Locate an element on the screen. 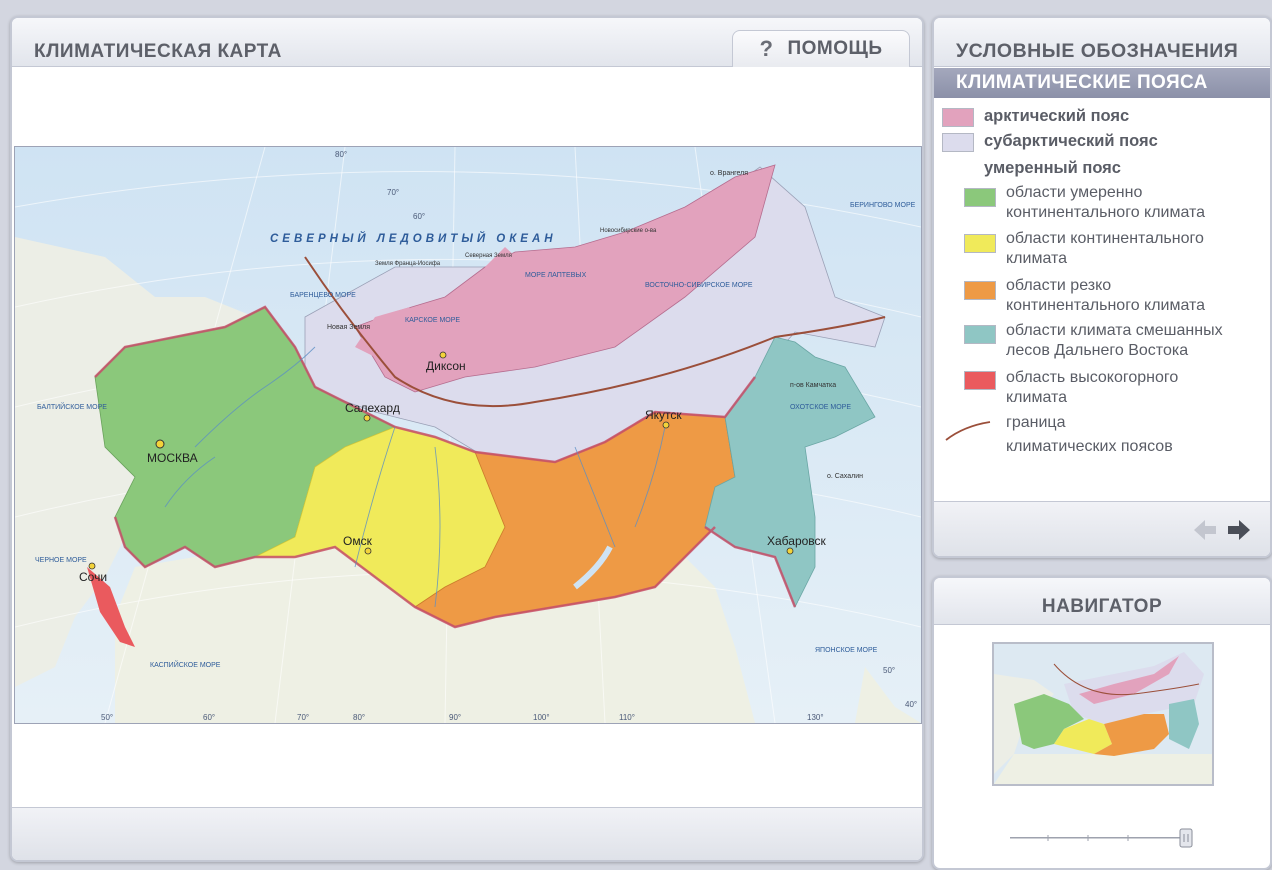  city-label: МОСКВА is located at coordinates (172, 458).